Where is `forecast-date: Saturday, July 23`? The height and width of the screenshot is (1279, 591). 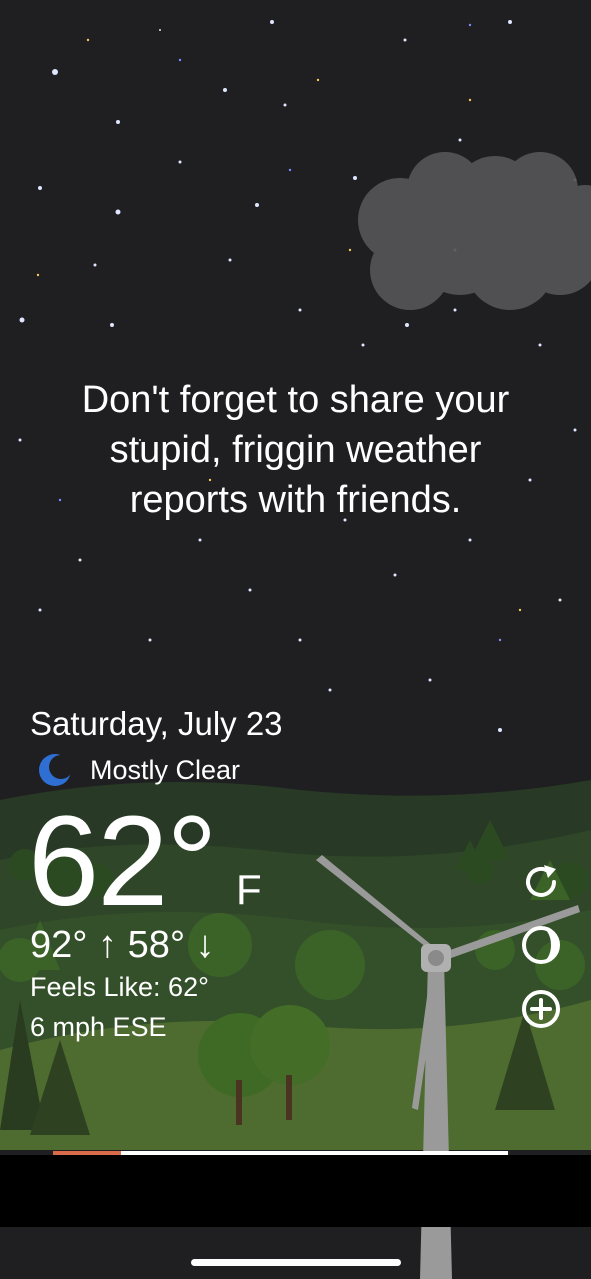
forecast-date: Saturday, July 23 is located at coordinates (156, 723).